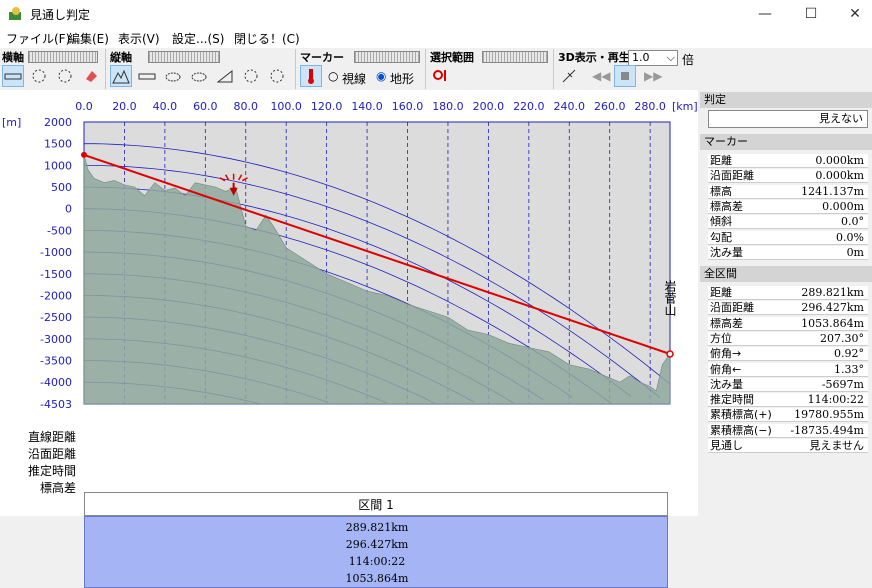  I want to click on 3d-icon, so click(569, 76).